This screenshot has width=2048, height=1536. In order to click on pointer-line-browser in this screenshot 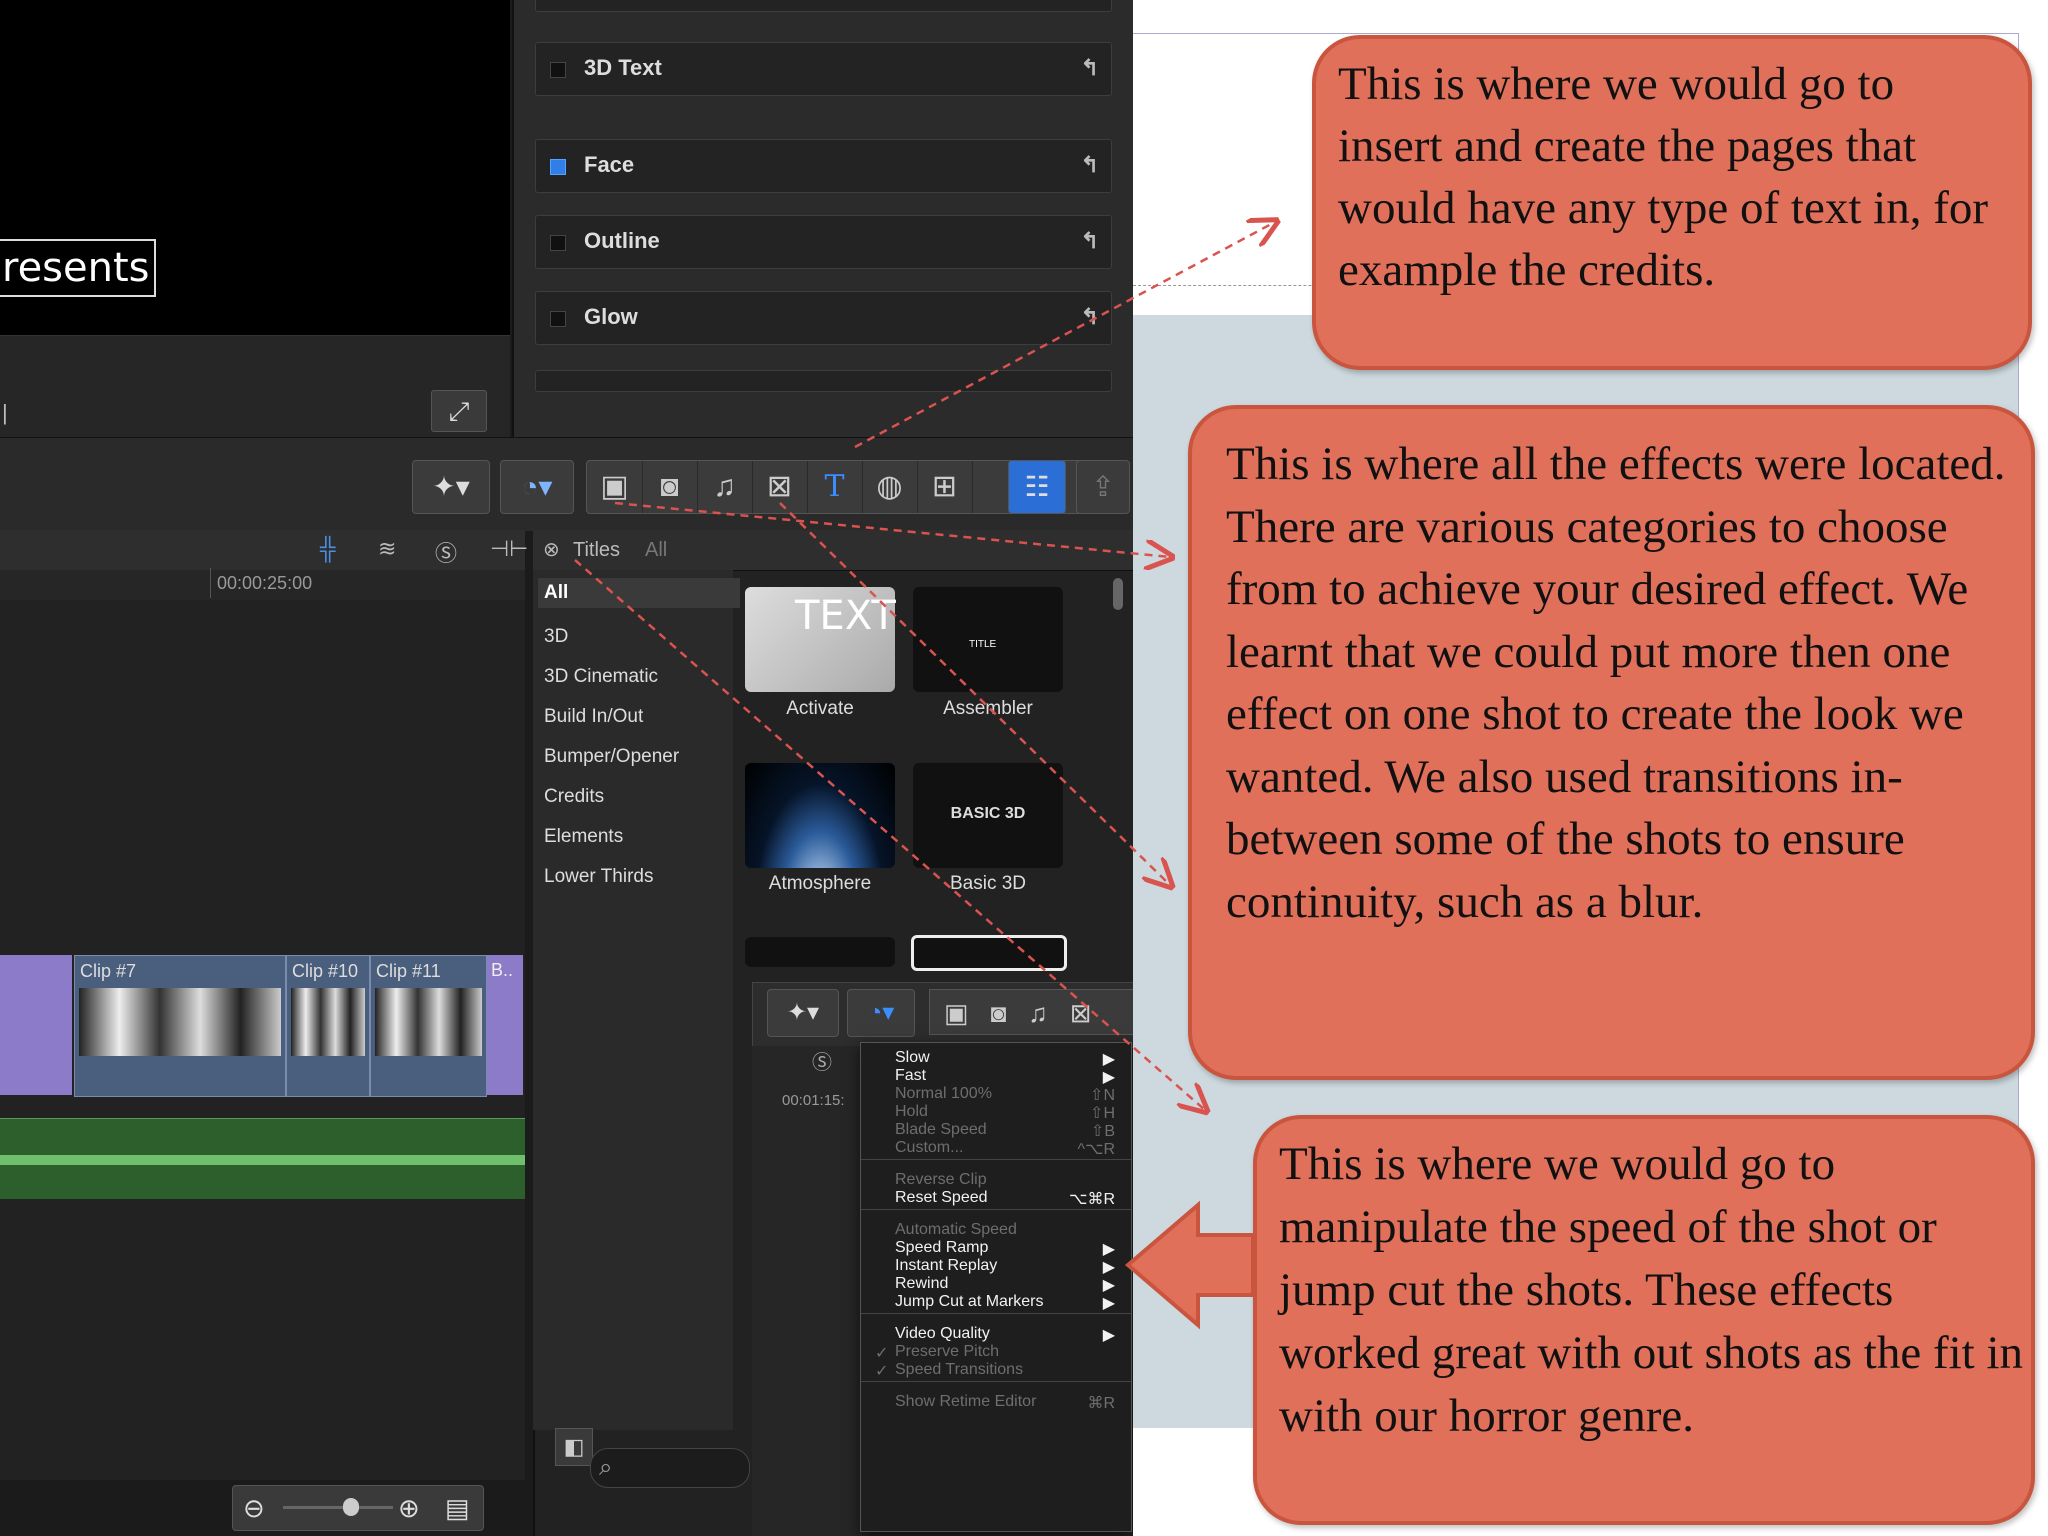, I will do `click(889, 834)`.